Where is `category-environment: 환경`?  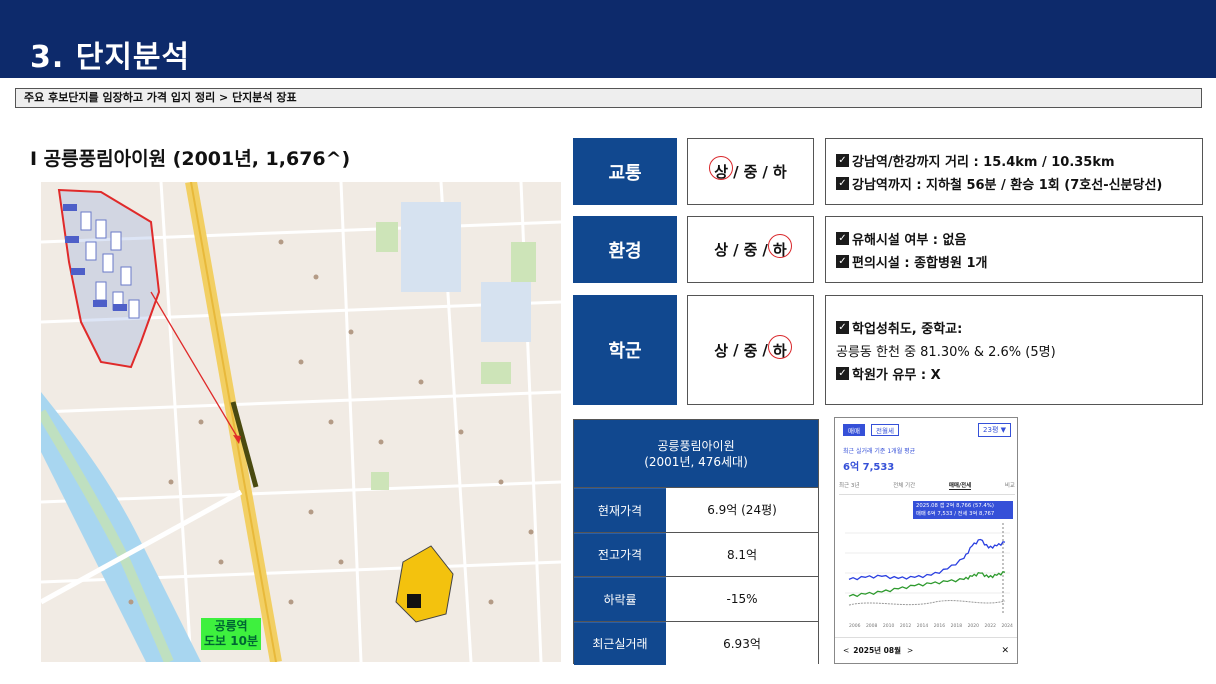
category-environment: 환경 is located at coordinates (625, 249).